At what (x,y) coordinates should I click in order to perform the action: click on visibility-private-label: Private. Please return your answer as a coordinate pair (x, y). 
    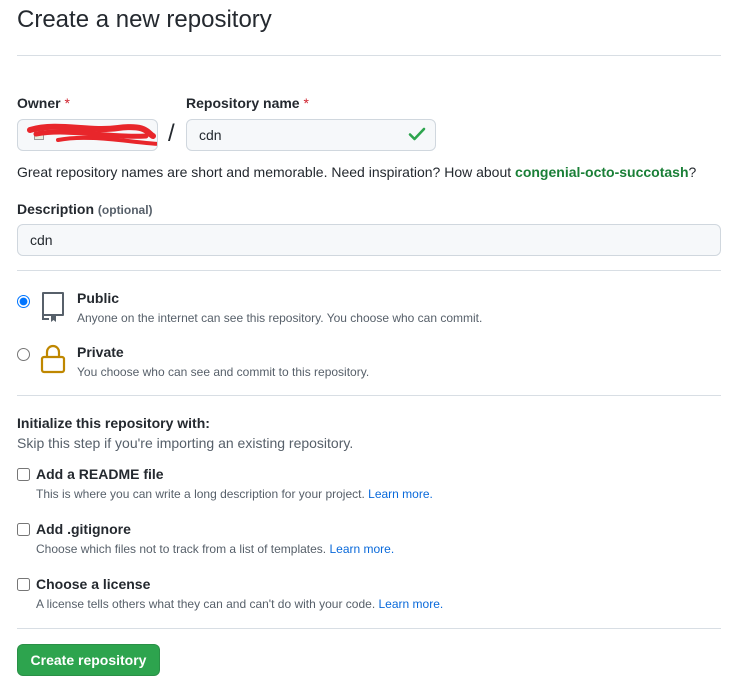
    Looking at the image, I should click on (100, 352).